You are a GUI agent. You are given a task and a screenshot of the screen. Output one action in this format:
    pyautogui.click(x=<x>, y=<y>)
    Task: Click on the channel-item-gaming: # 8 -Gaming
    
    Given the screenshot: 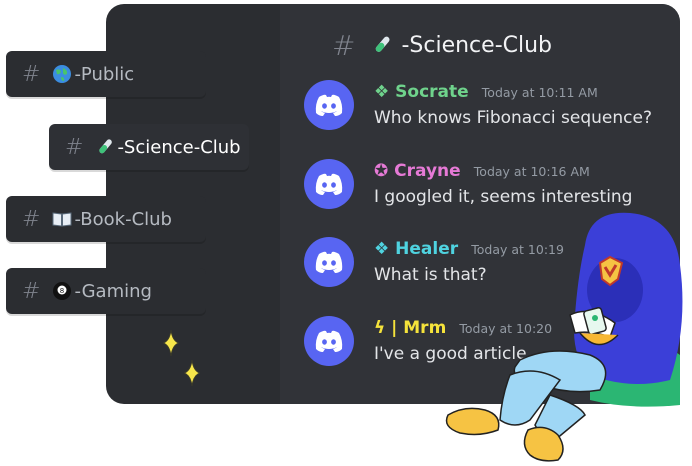 What is the action you would take?
    pyautogui.click(x=106, y=291)
    